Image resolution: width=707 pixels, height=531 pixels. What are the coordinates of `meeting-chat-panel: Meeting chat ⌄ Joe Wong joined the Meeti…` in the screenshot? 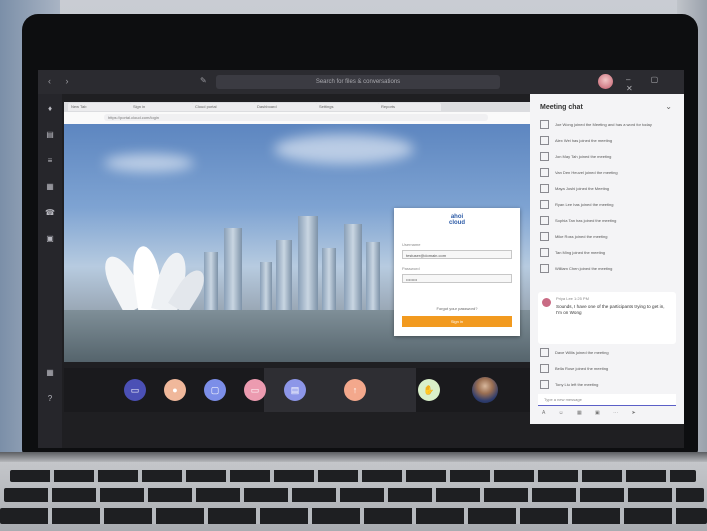 It's located at (607, 259).